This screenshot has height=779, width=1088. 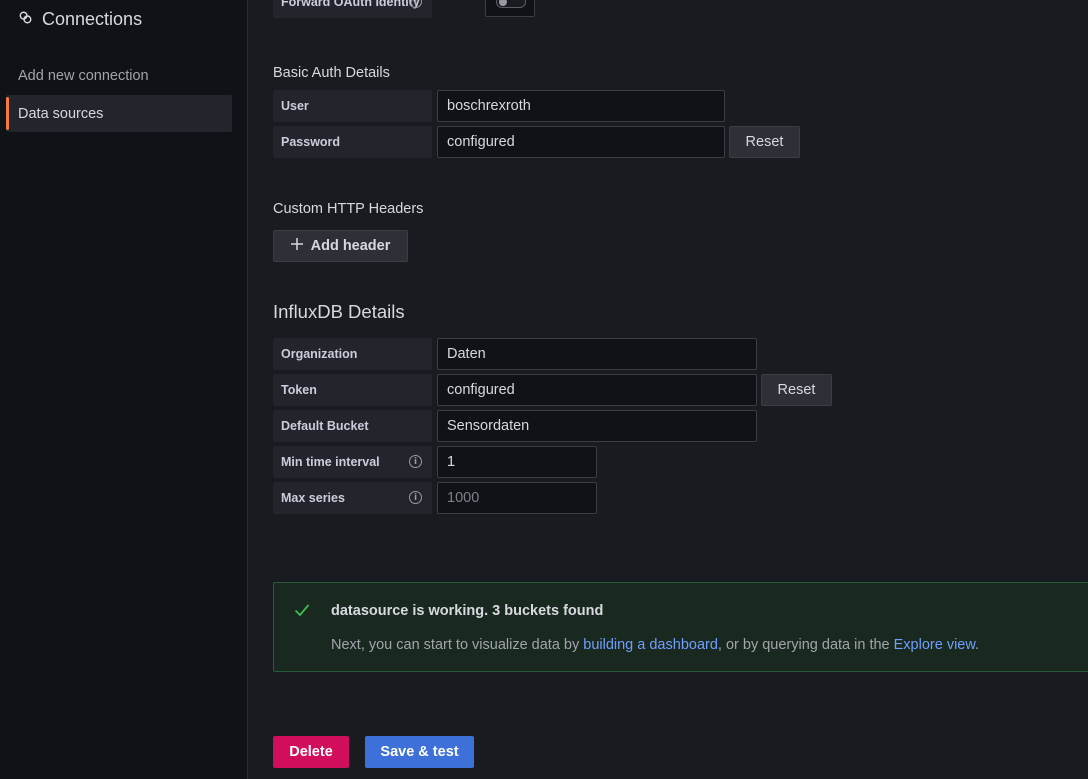 What do you see at coordinates (796, 390) in the screenshot?
I see `token-reset-button: Reset` at bounding box center [796, 390].